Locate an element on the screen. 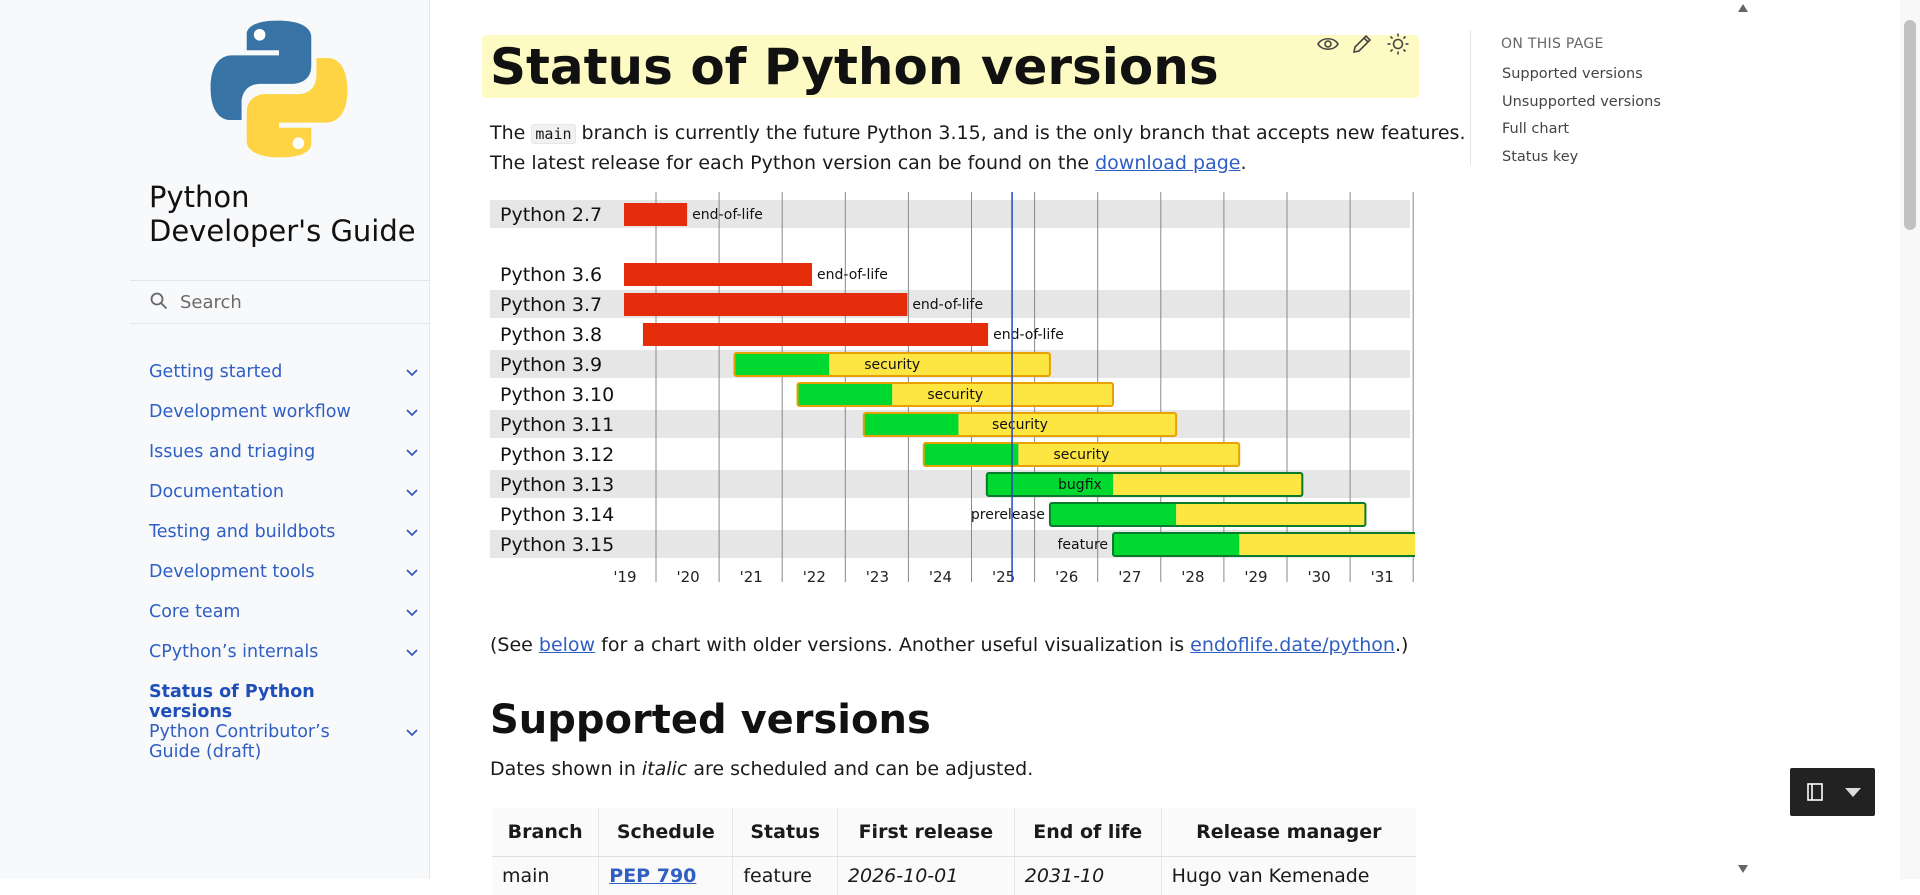  search-icon is located at coordinates (159, 301).